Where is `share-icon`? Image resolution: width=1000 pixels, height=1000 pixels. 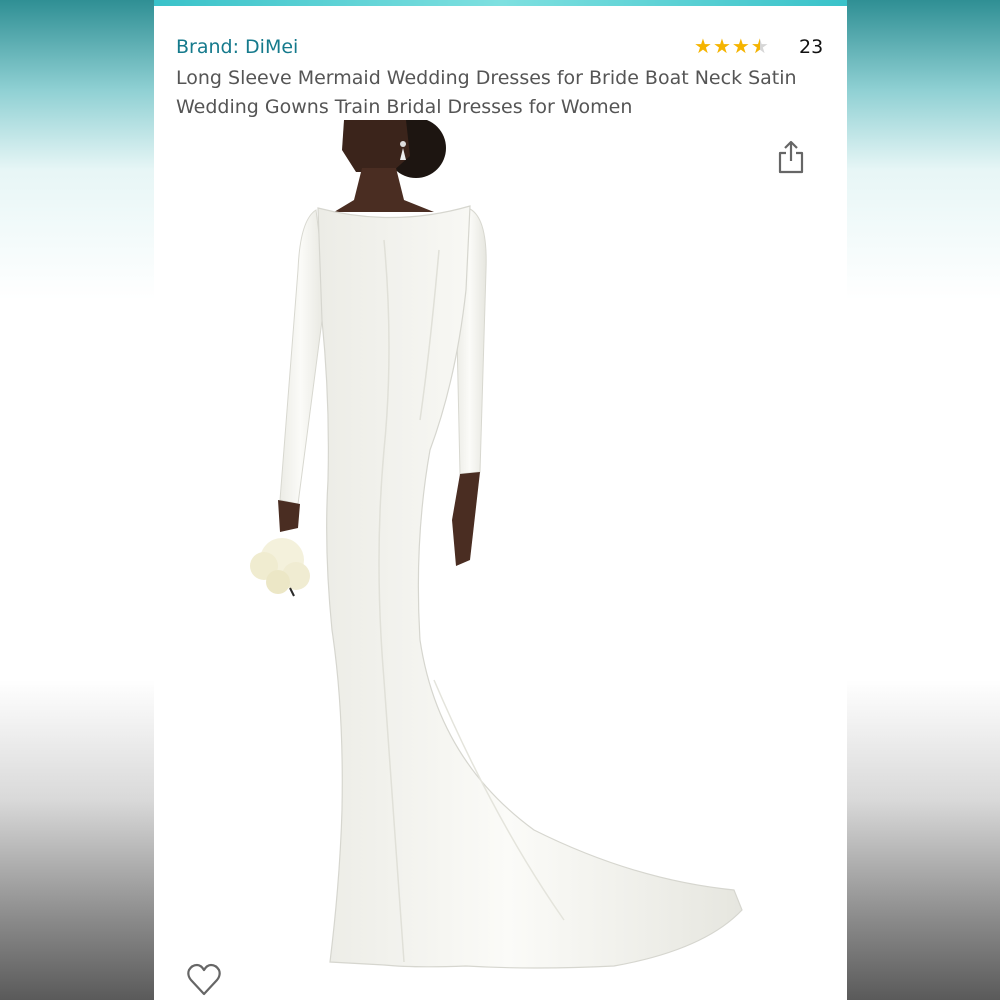 share-icon is located at coordinates (791, 157).